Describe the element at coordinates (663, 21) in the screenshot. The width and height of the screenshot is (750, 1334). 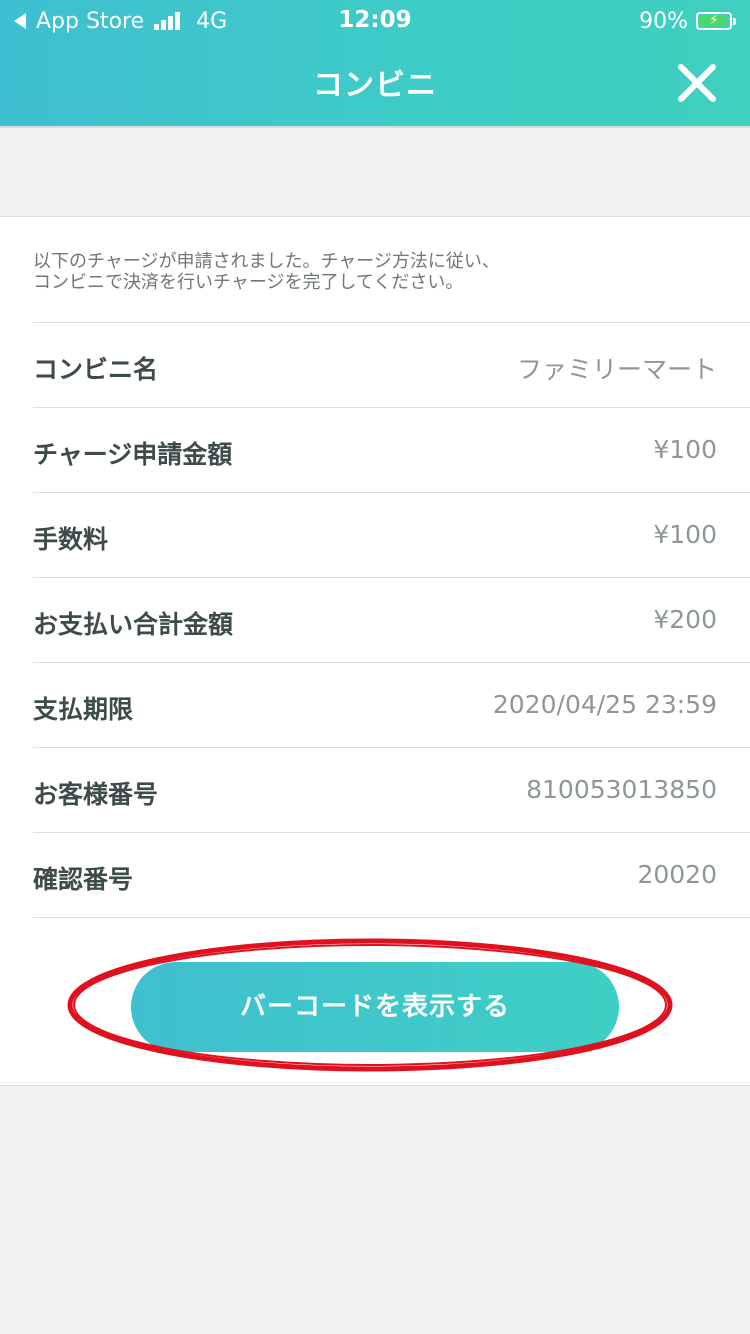
I see `battery-percentage: 90%` at that location.